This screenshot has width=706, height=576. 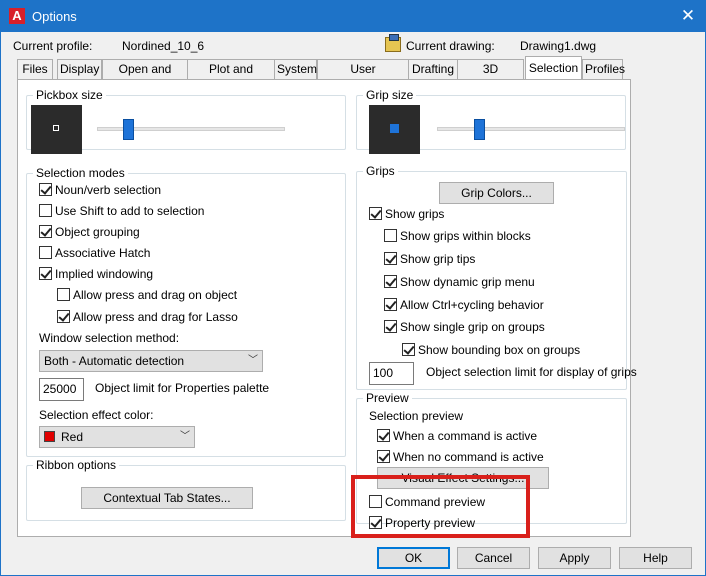 What do you see at coordinates (353, 16) in the screenshot?
I see `title-bar: A Options ✕` at bounding box center [353, 16].